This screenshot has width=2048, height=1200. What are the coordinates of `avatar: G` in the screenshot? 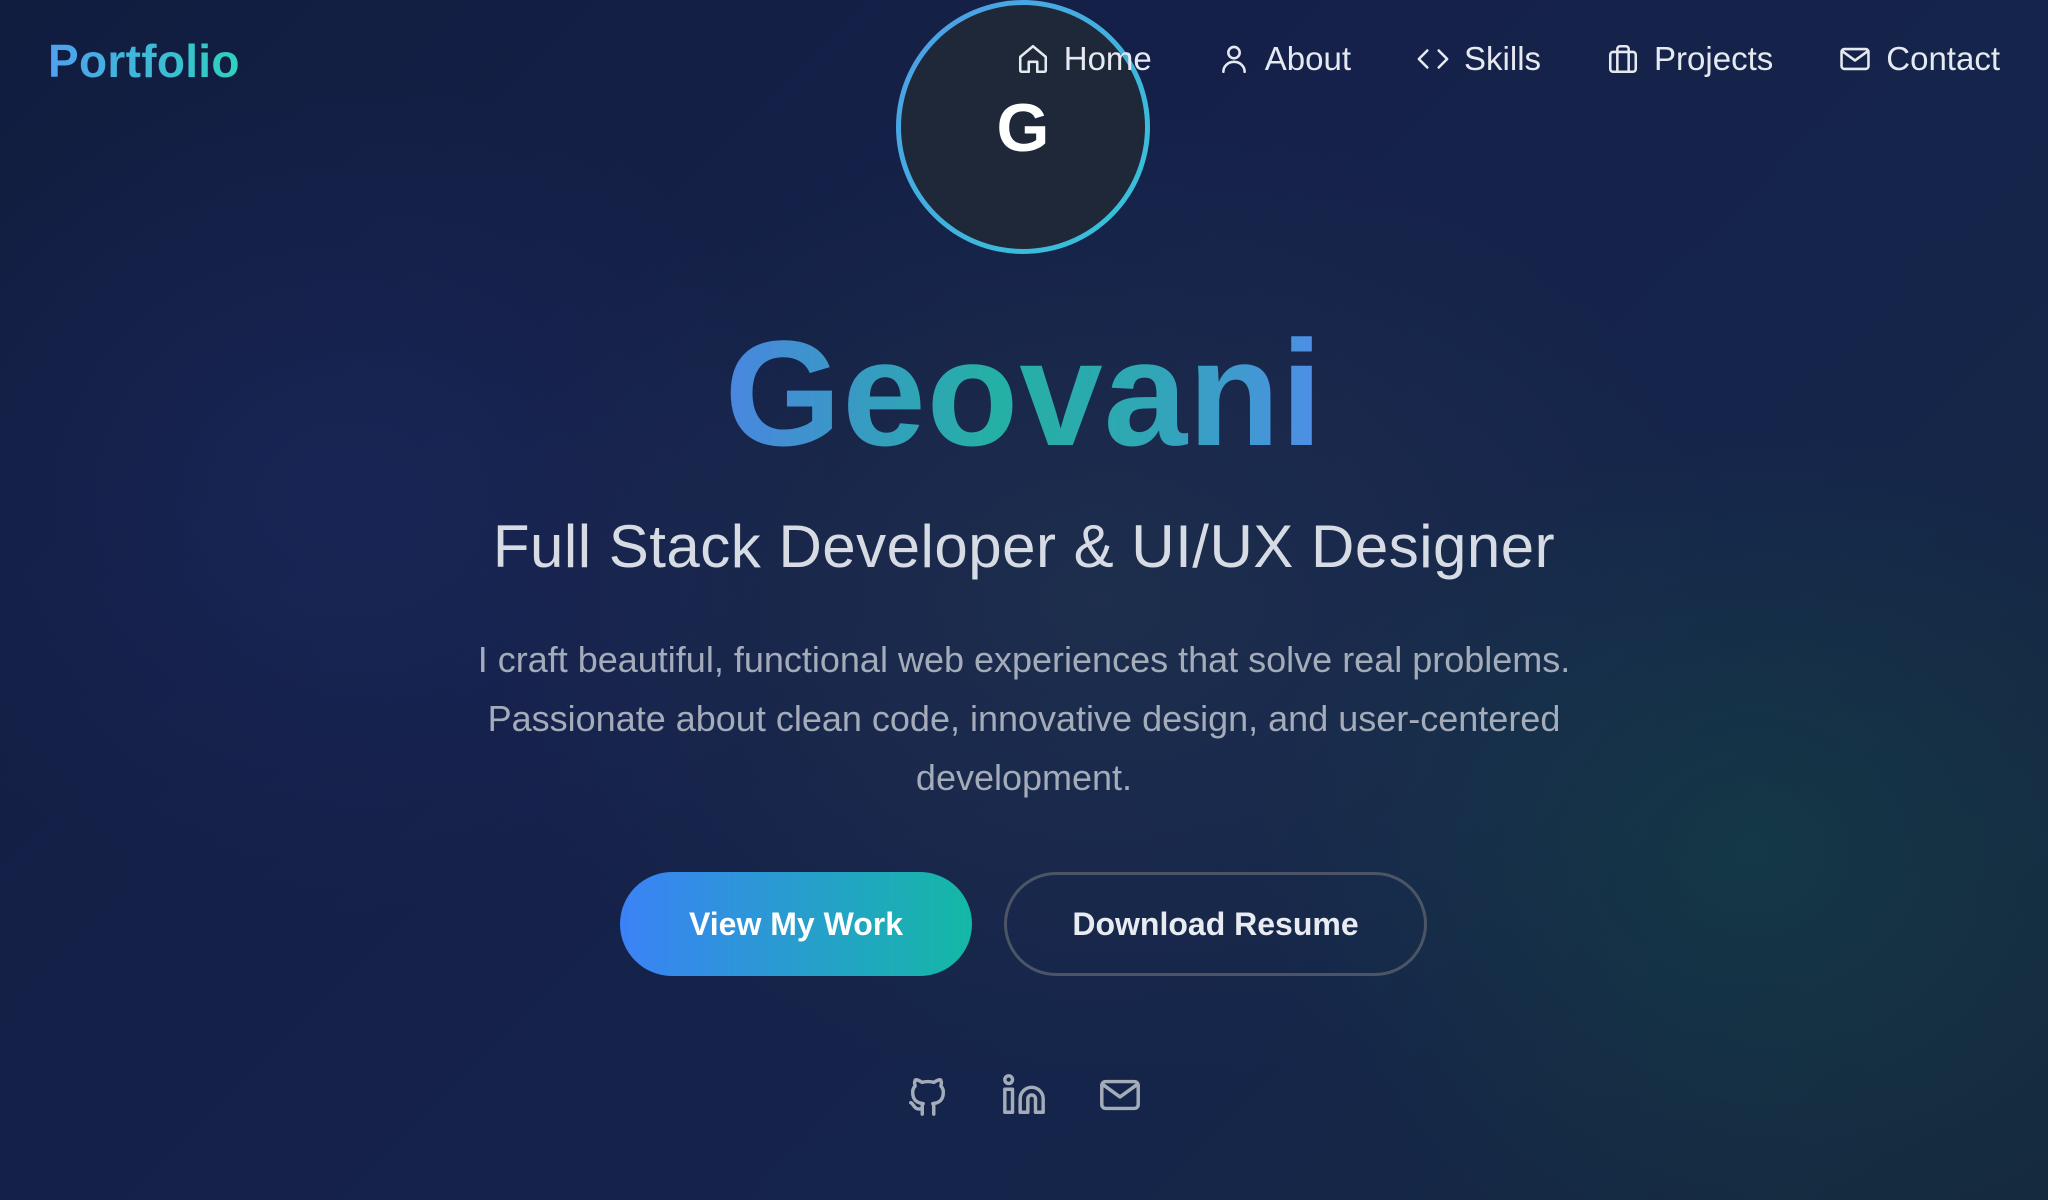 It's located at (1023, 127).